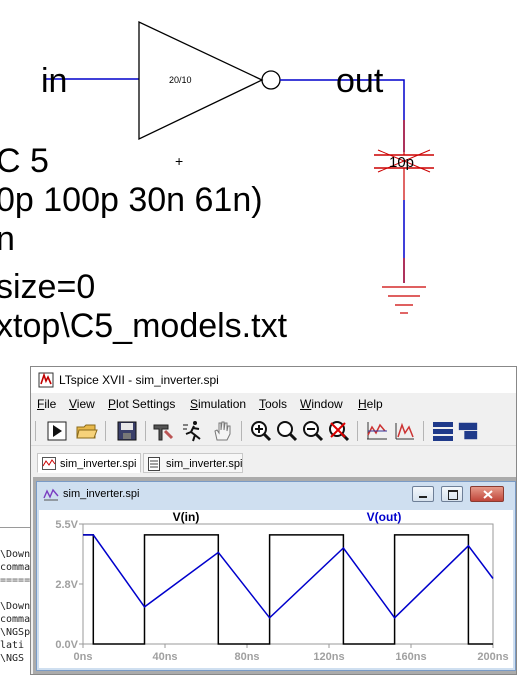  Describe the element at coordinates (273, 463) in the screenshot. I see `document-tabs: sim_inverter.spi sim_inverter.spi` at that location.